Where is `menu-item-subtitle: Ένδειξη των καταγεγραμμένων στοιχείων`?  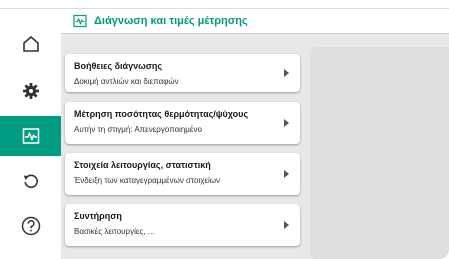 menu-item-subtitle: Ένδειξη των καταγεγραμμένων στοιχείων is located at coordinates (147, 180).